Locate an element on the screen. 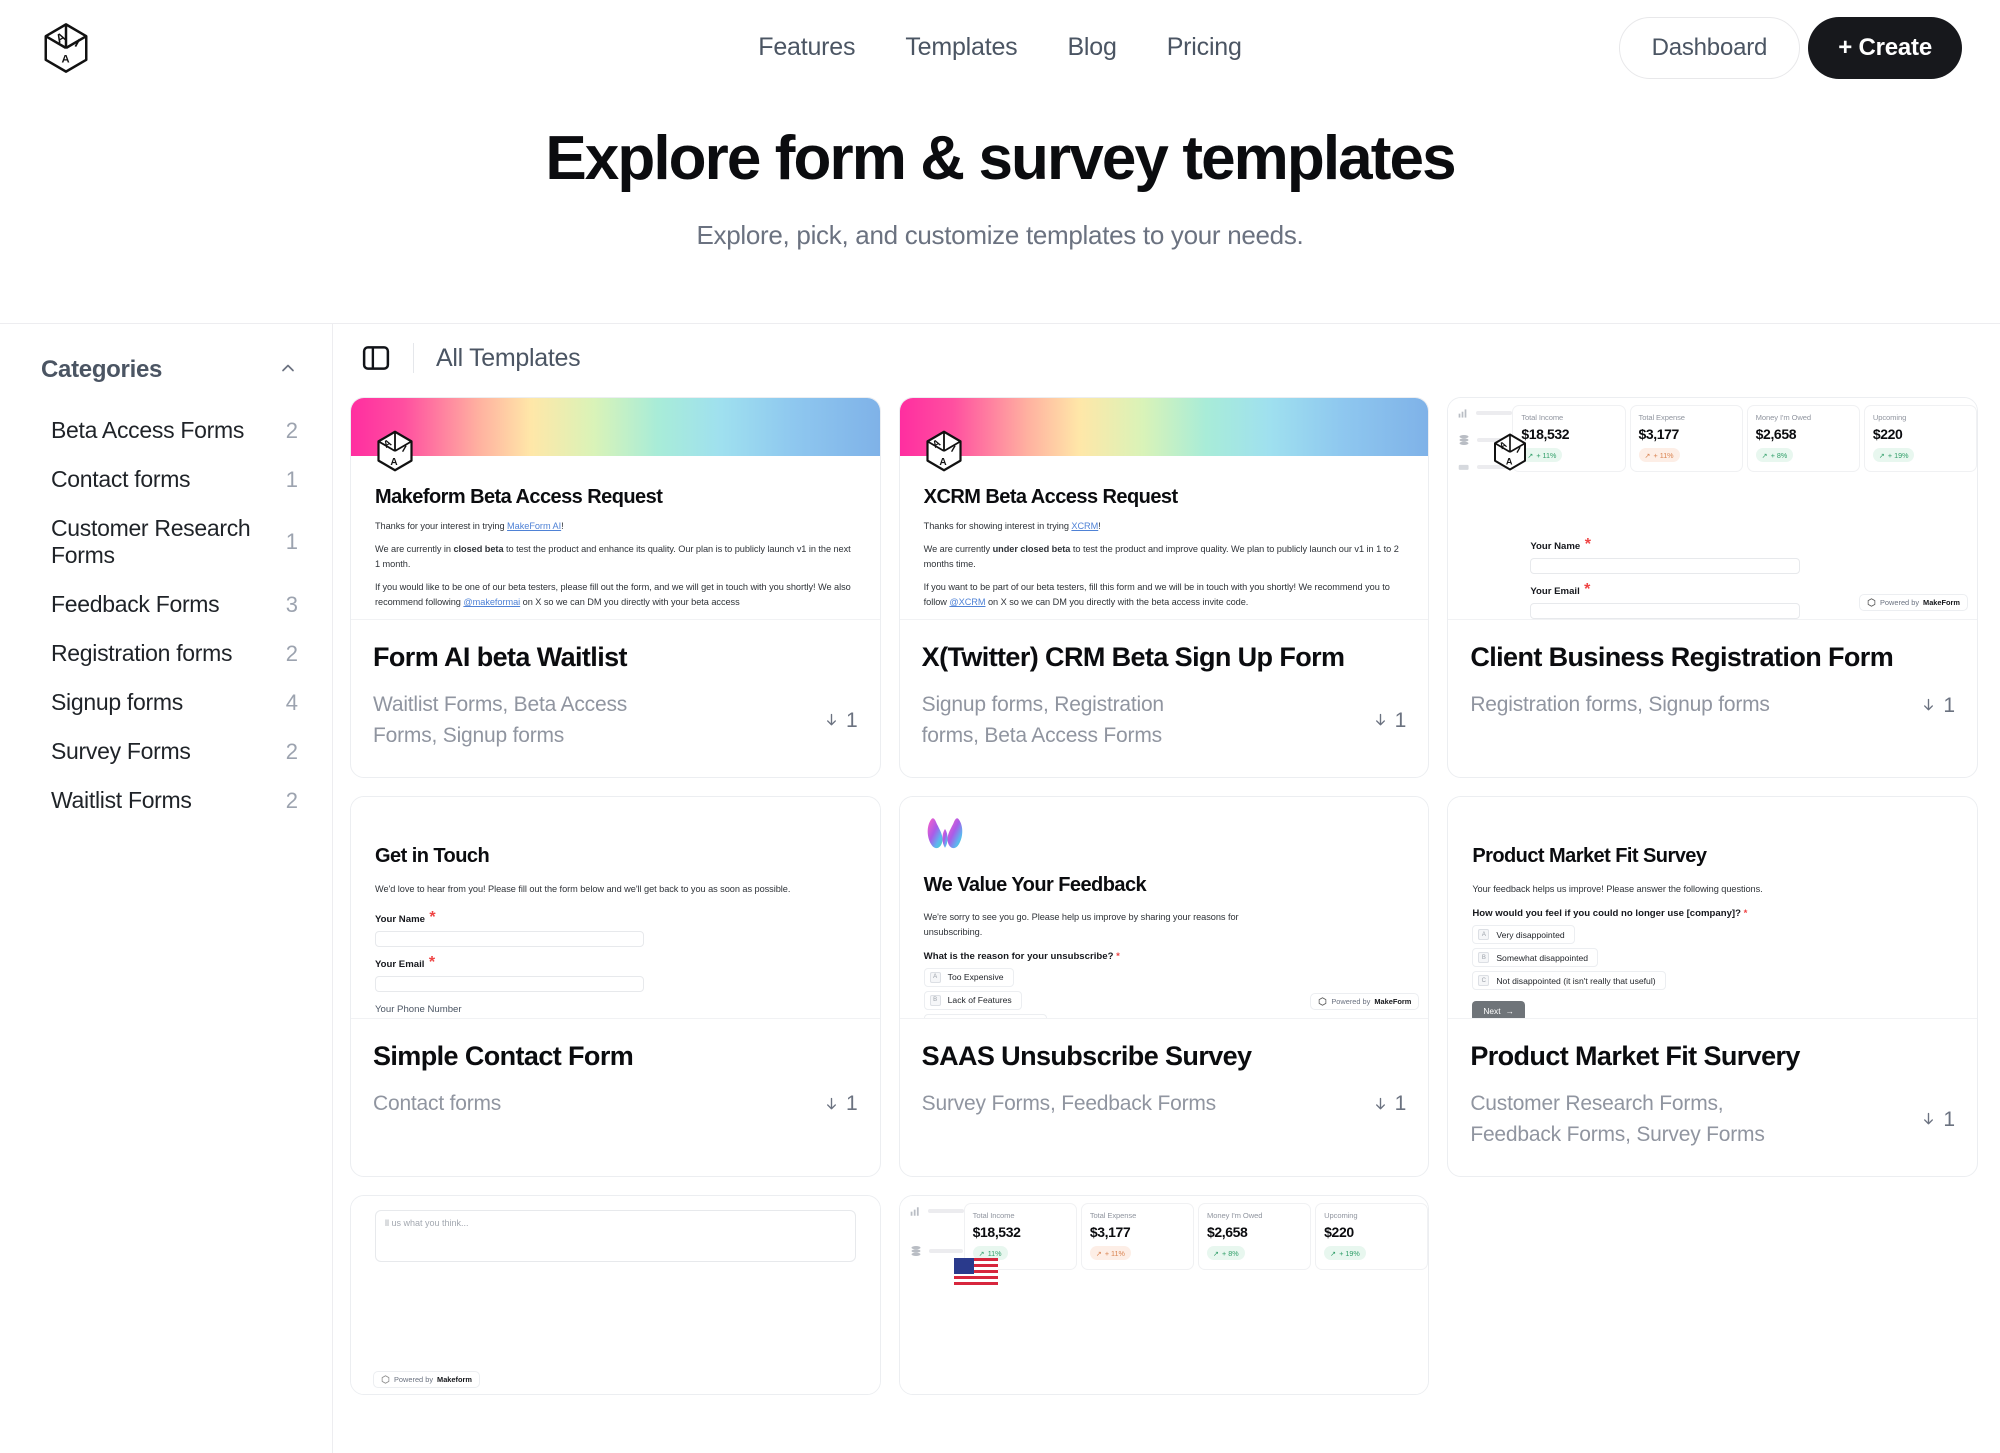 The height and width of the screenshot is (1453, 2000). required-marker: * is located at coordinates (1585, 544).